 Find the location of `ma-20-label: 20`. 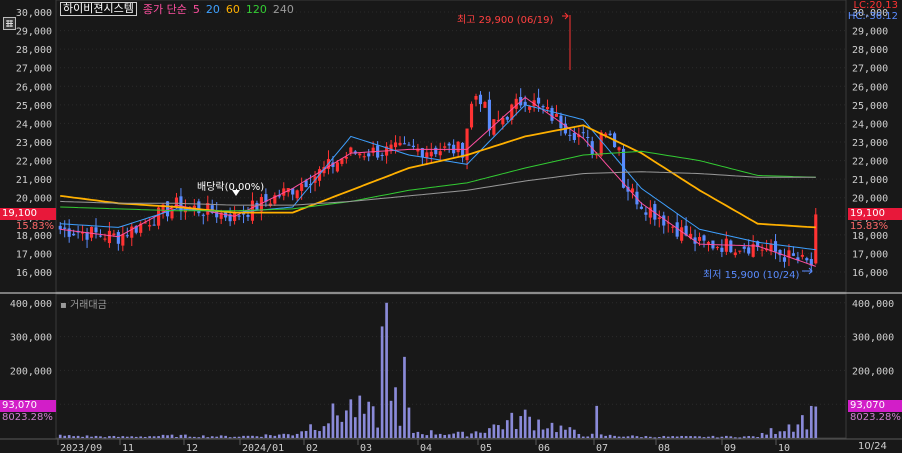

ma-20-label: 20 is located at coordinates (213, 9).